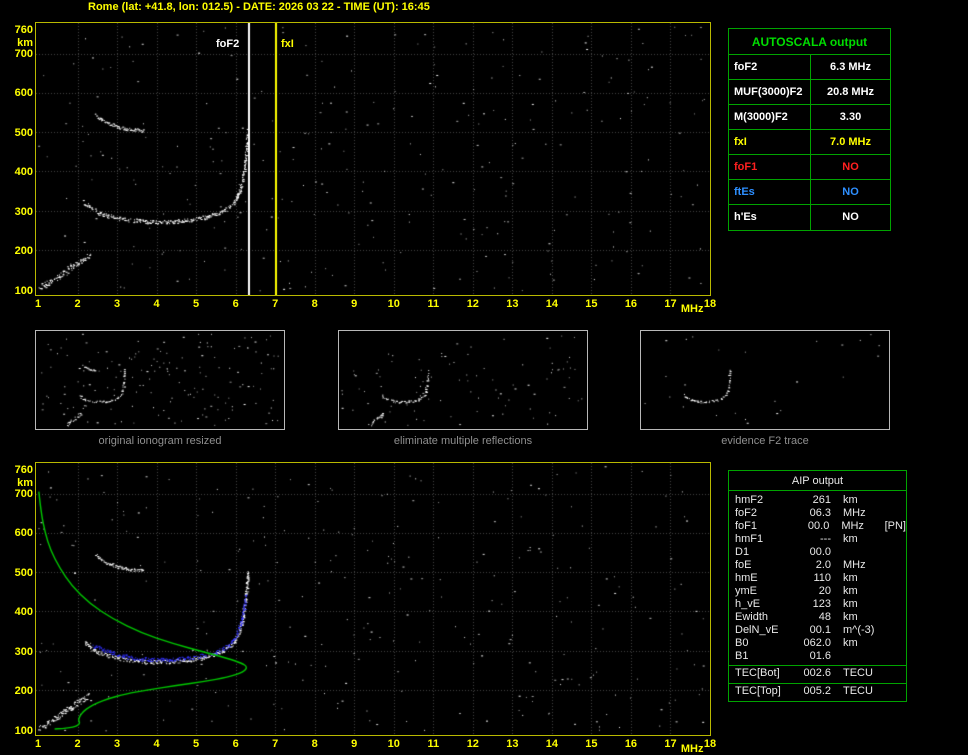 This screenshot has width=968, height=755. What do you see at coordinates (23, 533) in the screenshot?
I see `y-axis-tick-bottom: 600` at bounding box center [23, 533].